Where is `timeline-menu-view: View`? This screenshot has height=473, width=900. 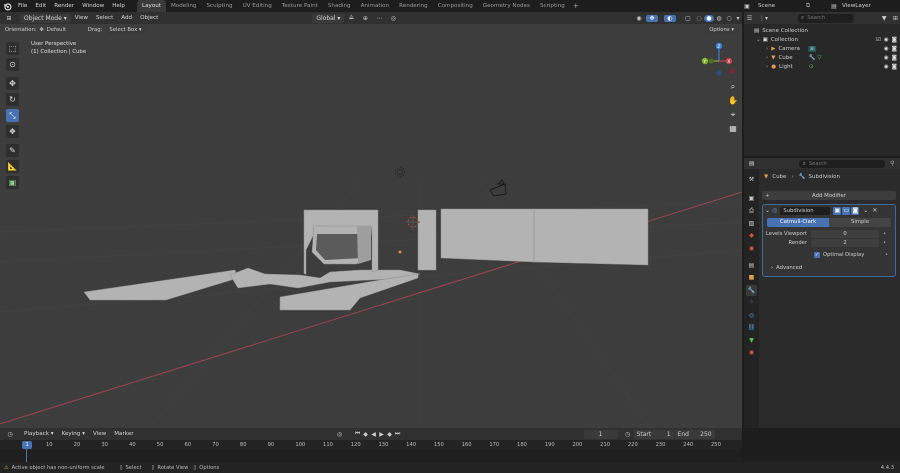 timeline-menu-view: View is located at coordinates (99, 434).